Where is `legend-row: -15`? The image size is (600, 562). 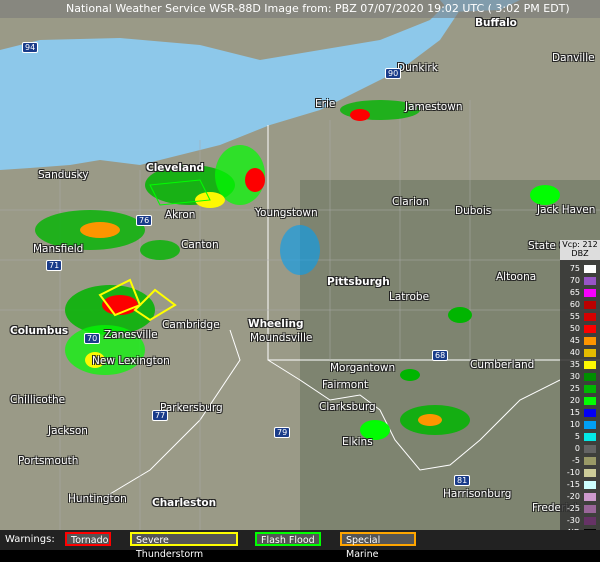 legend-row: -15 is located at coordinates (580, 485).